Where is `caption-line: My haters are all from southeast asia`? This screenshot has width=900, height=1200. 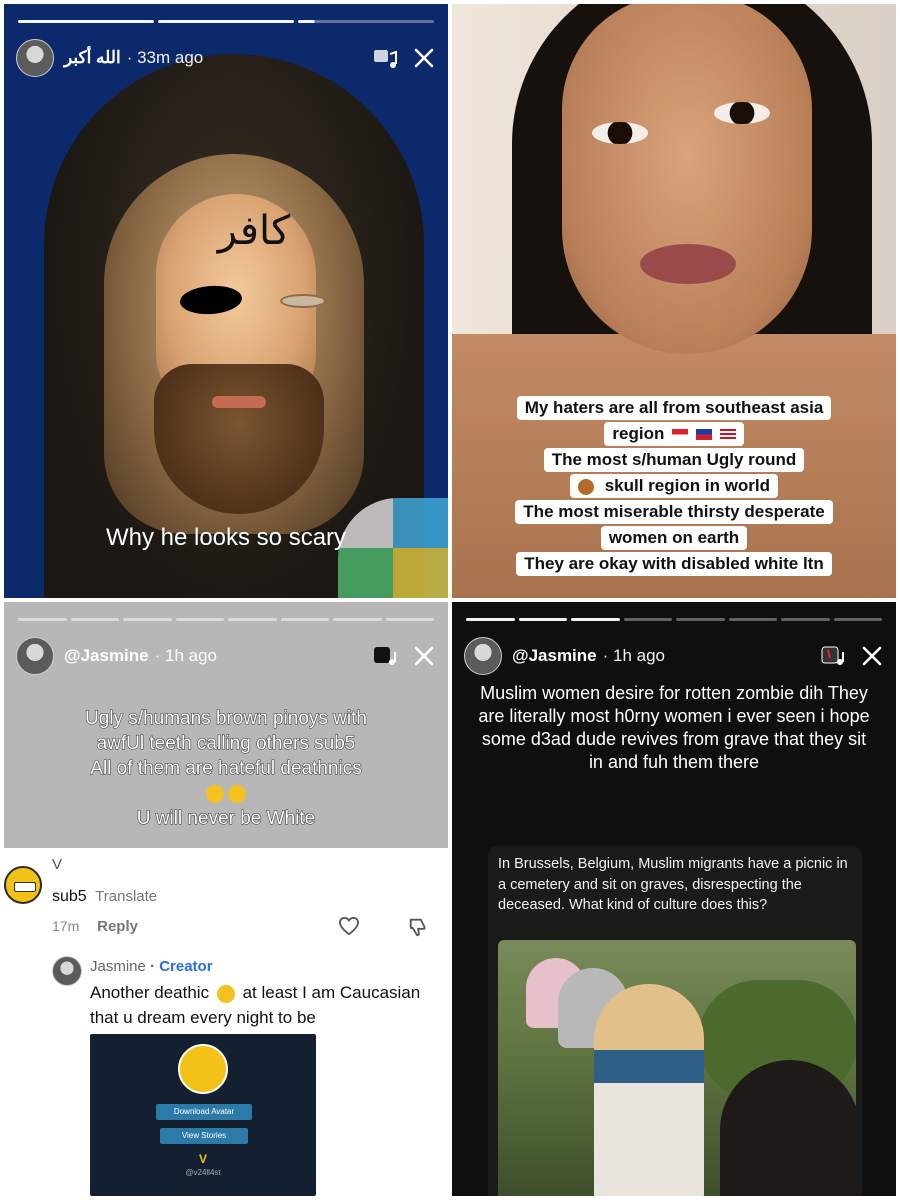 caption-line: My haters are all from southeast asia is located at coordinates (674, 408).